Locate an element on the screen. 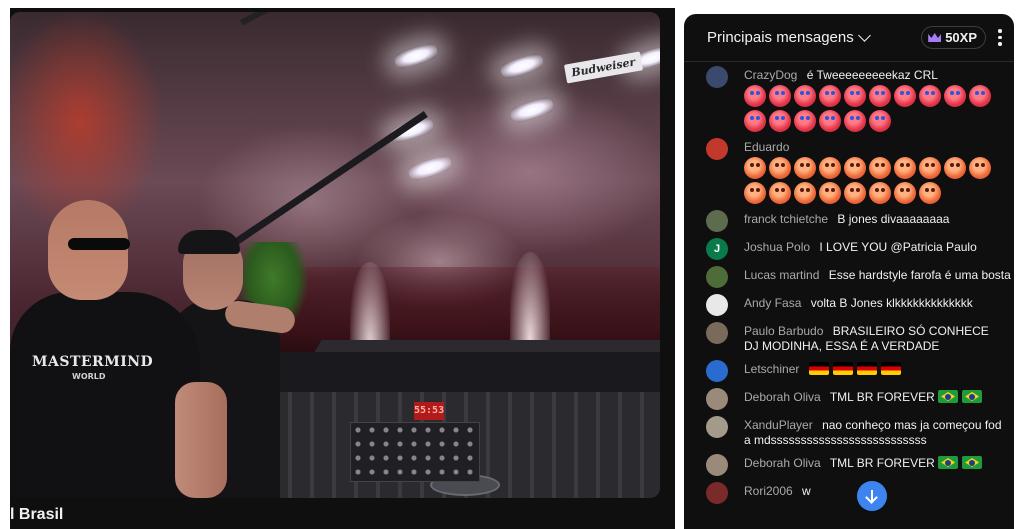 The height and width of the screenshot is (529, 1024). chat-message: CrazyDog é Tweeeeeeeeekaz CRL is located at coordinates (855, 99).